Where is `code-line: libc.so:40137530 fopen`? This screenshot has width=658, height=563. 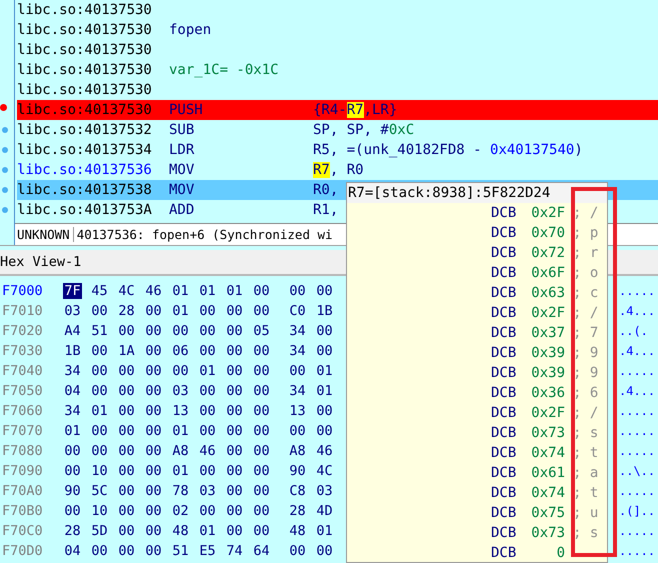
code-line: libc.so:40137530 fopen is located at coordinates (106, 30).